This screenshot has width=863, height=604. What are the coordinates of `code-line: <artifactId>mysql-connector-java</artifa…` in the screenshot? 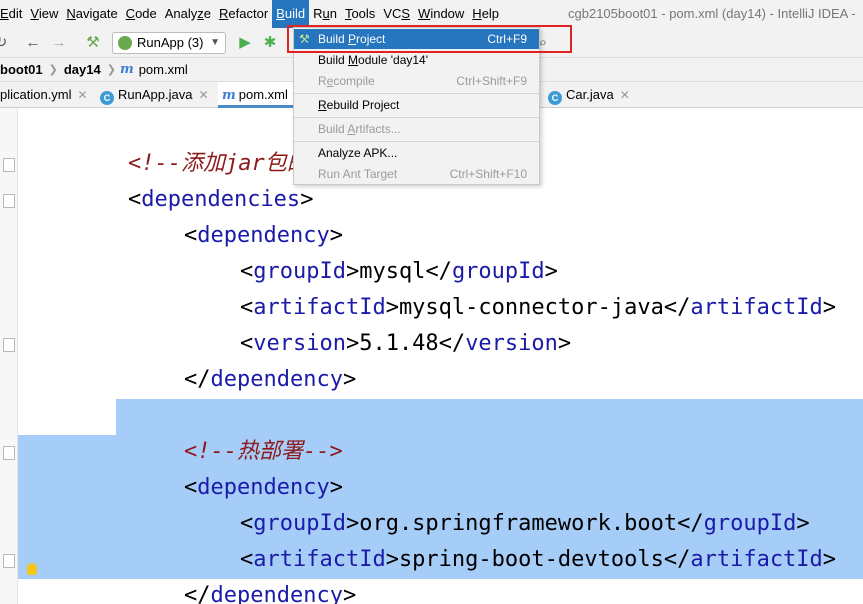 It's located at (538, 307).